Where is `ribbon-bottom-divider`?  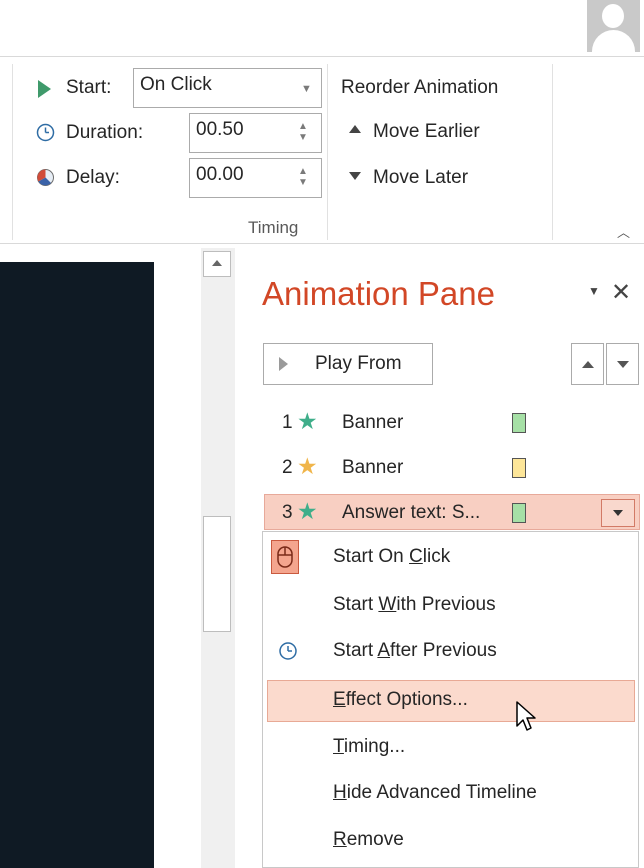 ribbon-bottom-divider is located at coordinates (322, 243).